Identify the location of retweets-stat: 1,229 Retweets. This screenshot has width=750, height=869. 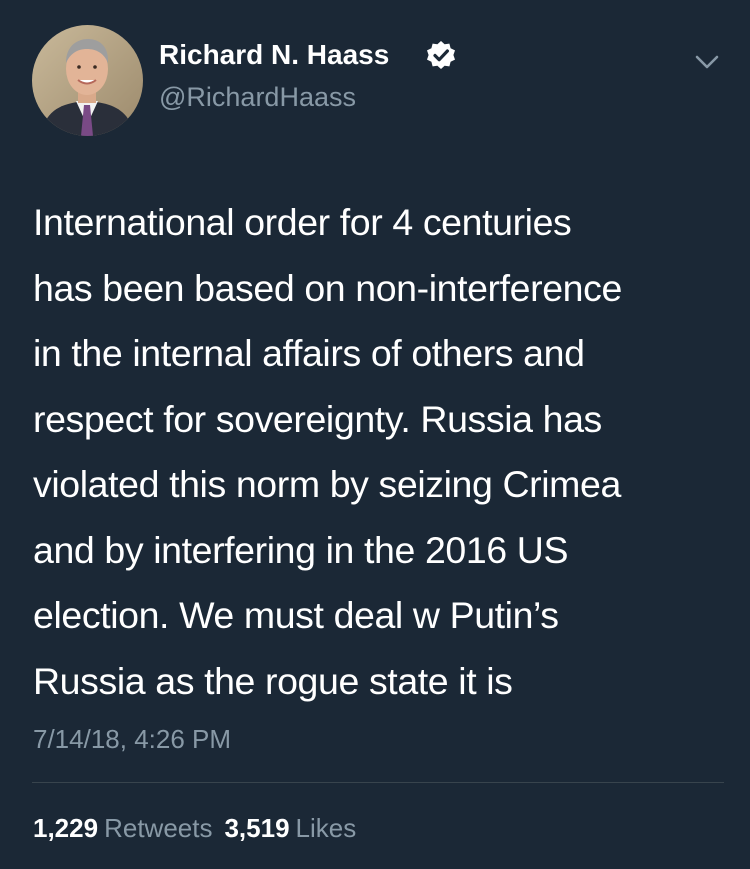
(128, 828).